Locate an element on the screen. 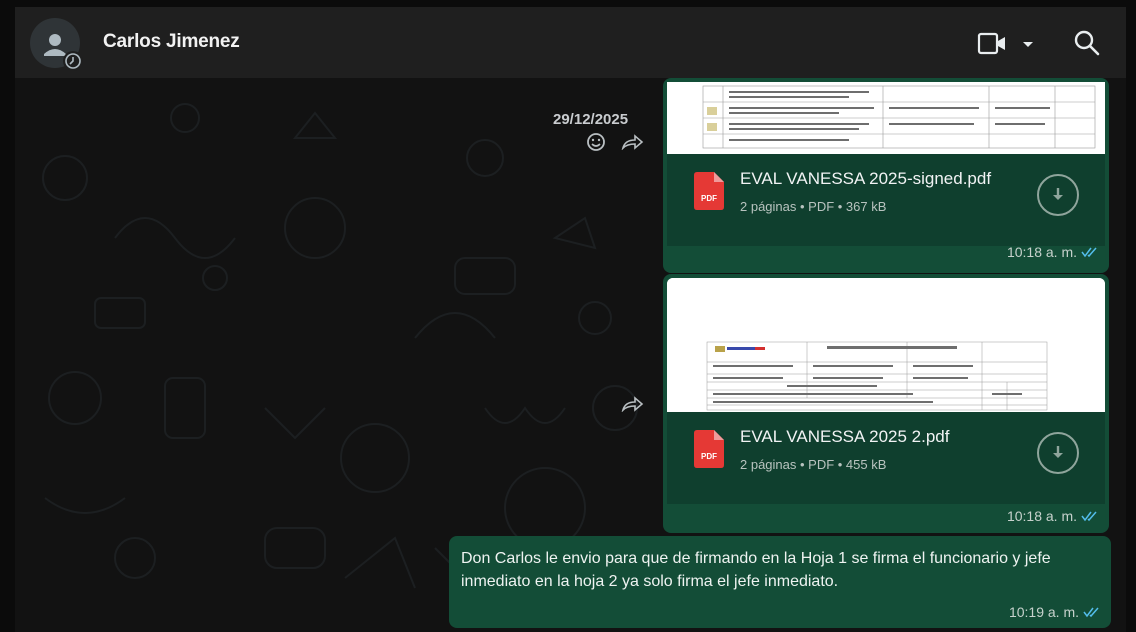  message-date: 29/12/2025 is located at coordinates (591, 119).